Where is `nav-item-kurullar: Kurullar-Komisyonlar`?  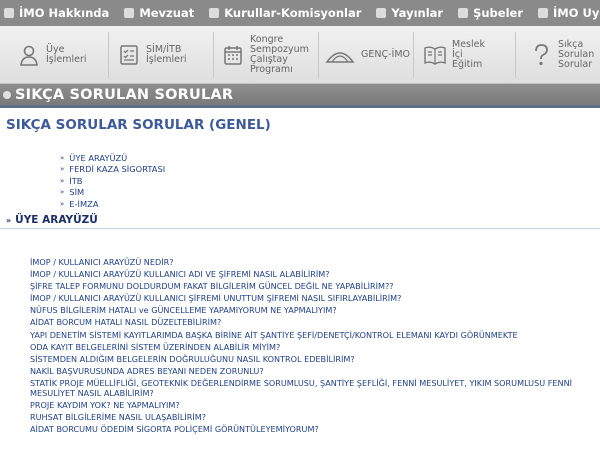 nav-item-kurullar: Kurullar-Komisyonlar is located at coordinates (285, 13).